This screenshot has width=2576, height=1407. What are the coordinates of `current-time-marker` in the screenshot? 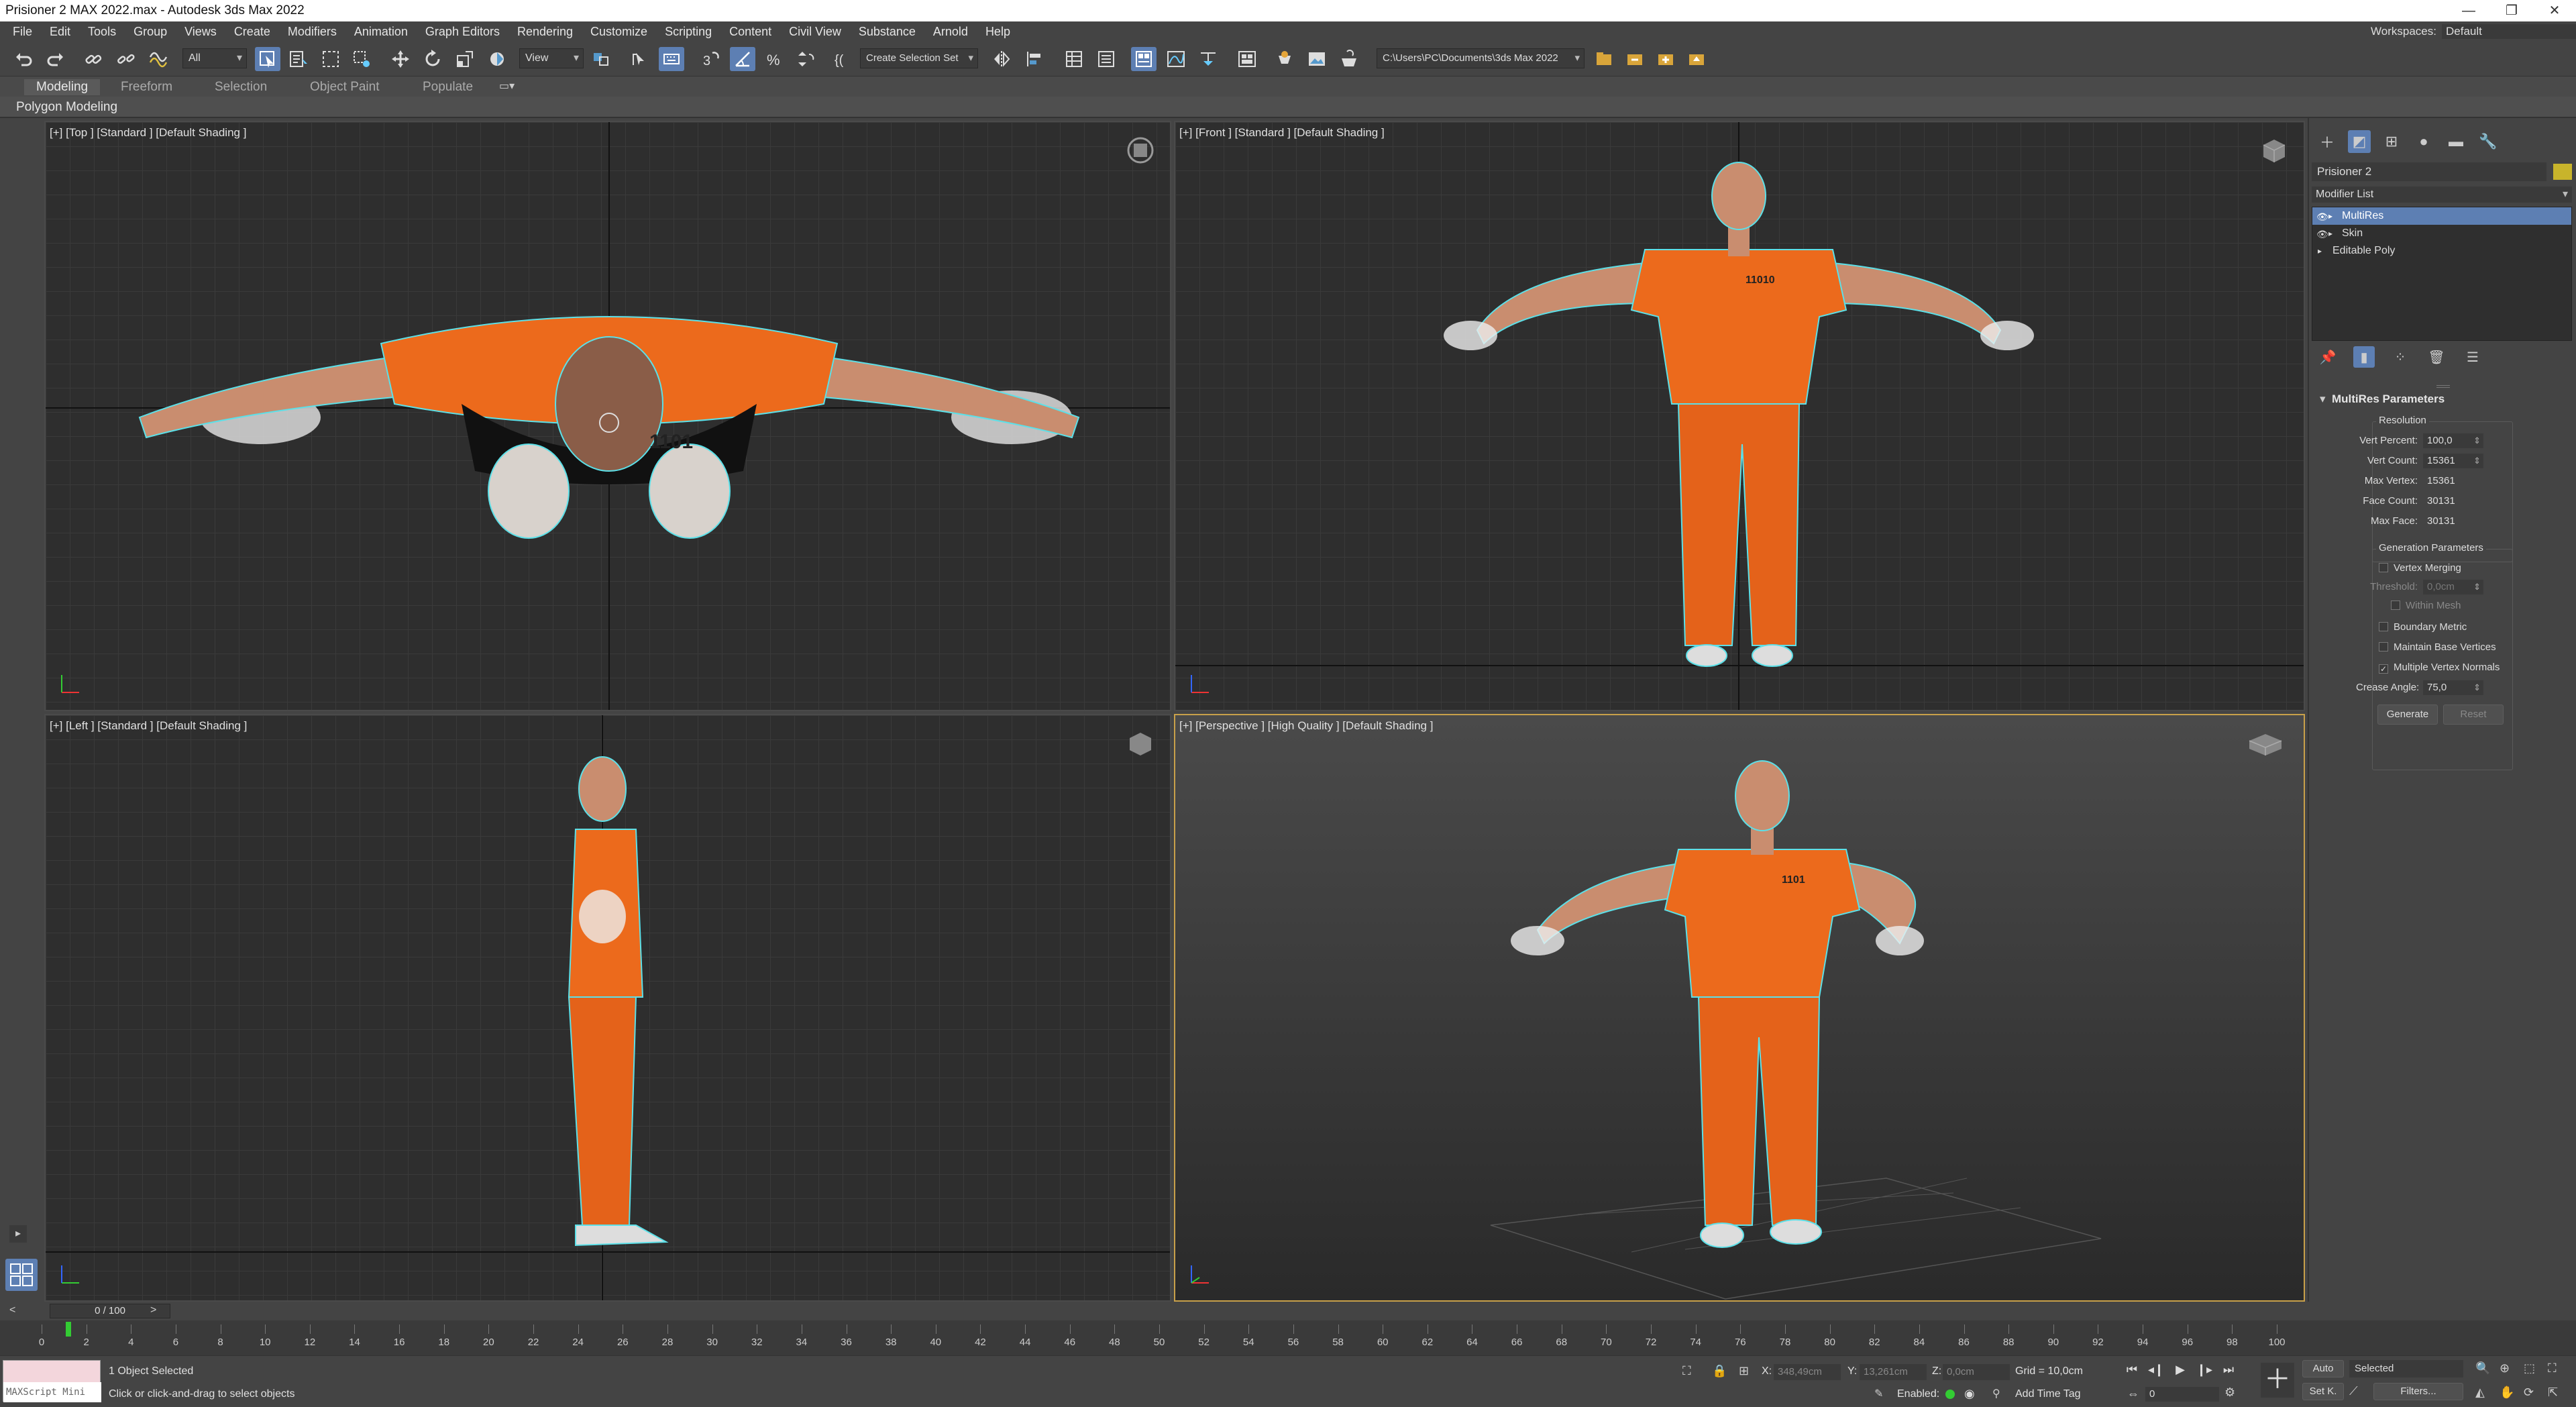 It's located at (68, 1329).